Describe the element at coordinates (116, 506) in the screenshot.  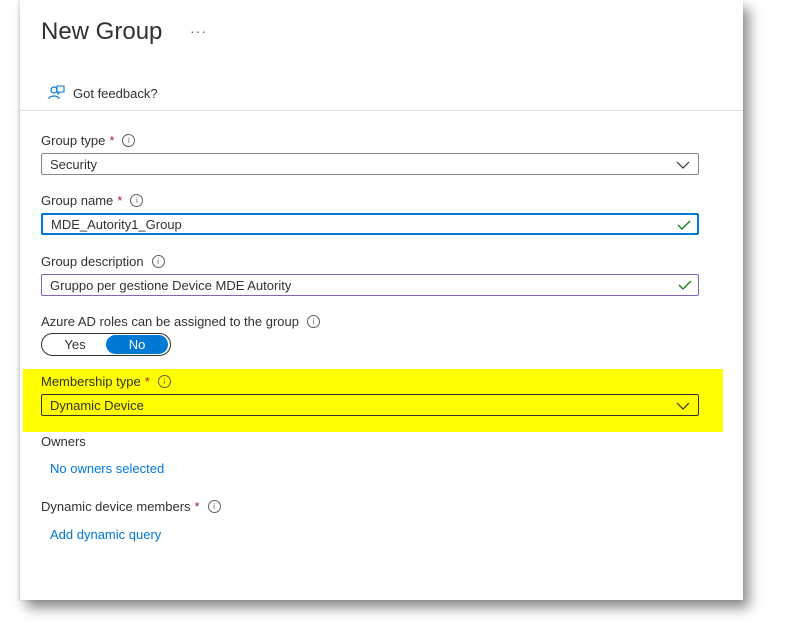
I see `dynamic-members-label-text: Dynamic device members` at that location.